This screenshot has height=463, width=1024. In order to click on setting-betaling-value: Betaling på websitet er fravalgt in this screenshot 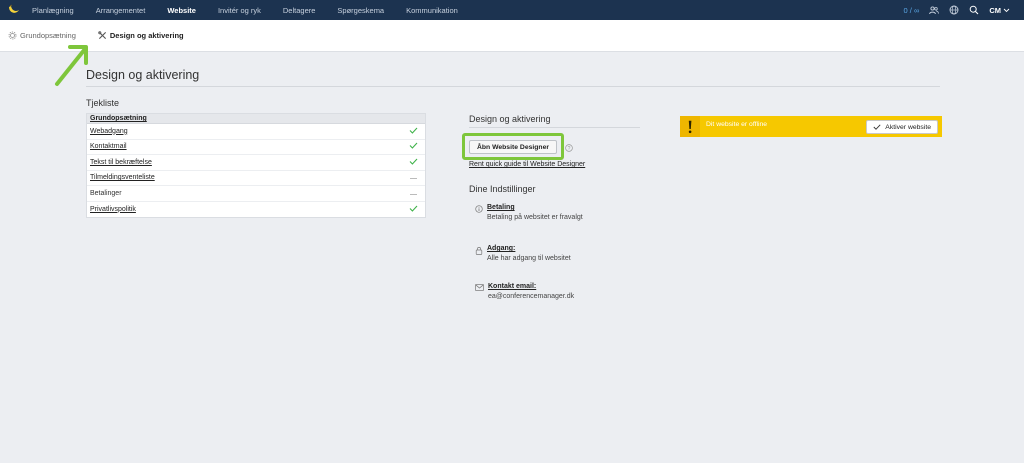, I will do `click(535, 217)`.